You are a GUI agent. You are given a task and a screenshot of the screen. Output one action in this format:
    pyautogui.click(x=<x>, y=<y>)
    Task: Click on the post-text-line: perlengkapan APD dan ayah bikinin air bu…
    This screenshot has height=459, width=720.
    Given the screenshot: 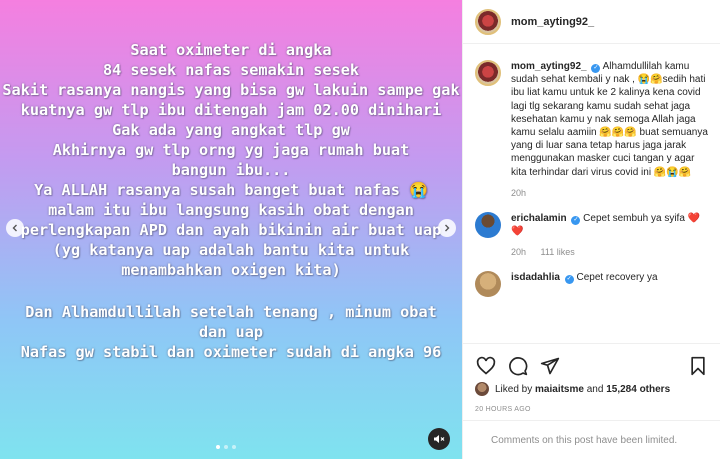 What is the action you would take?
    pyautogui.click(x=231, y=230)
    